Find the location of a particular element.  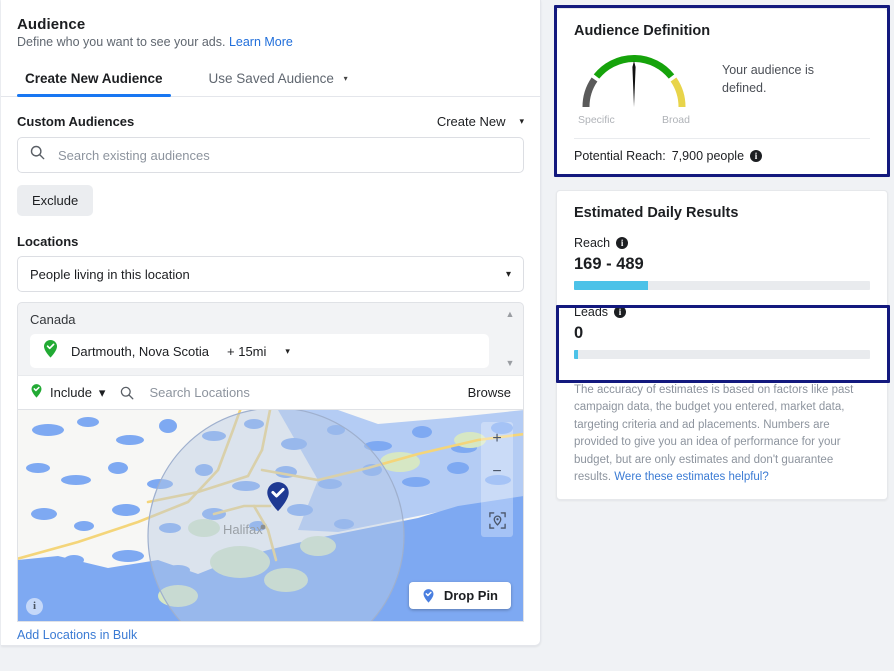

locate-icon is located at coordinates (497, 520).